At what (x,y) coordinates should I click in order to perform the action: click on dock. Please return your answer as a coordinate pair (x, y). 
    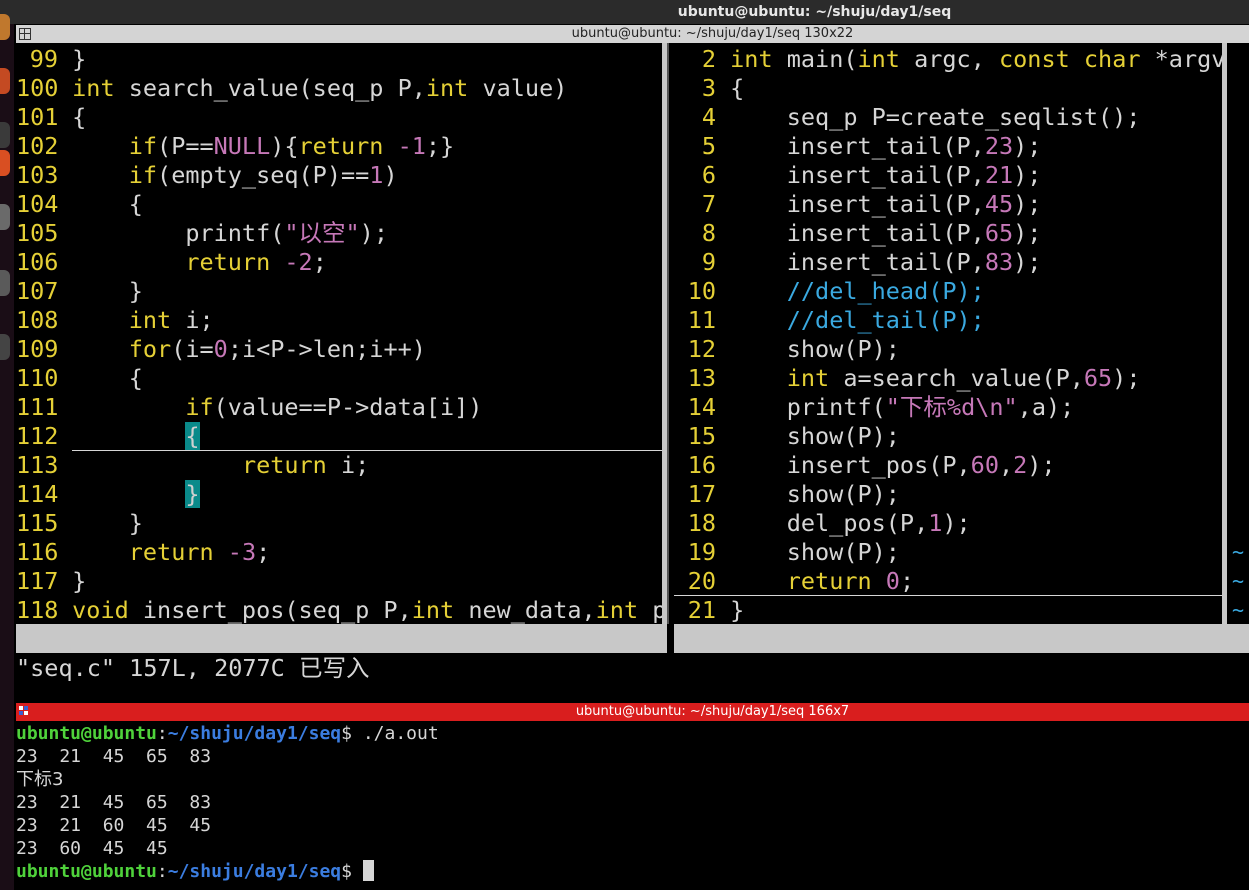
    Looking at the image, I should click on (7, 452).